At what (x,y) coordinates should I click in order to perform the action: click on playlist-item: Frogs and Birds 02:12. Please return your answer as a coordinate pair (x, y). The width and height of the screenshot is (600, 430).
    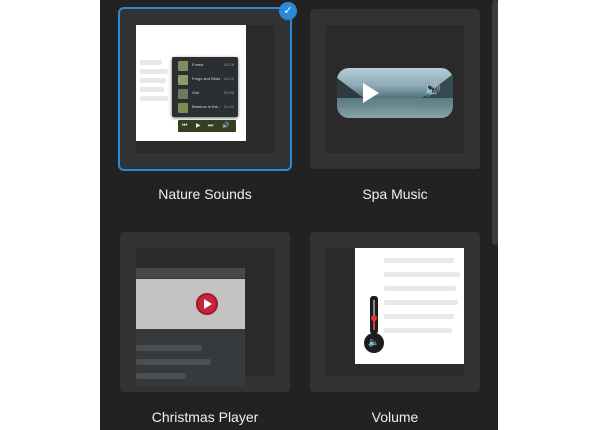
    Looking at the image, I should click on (205, 80).